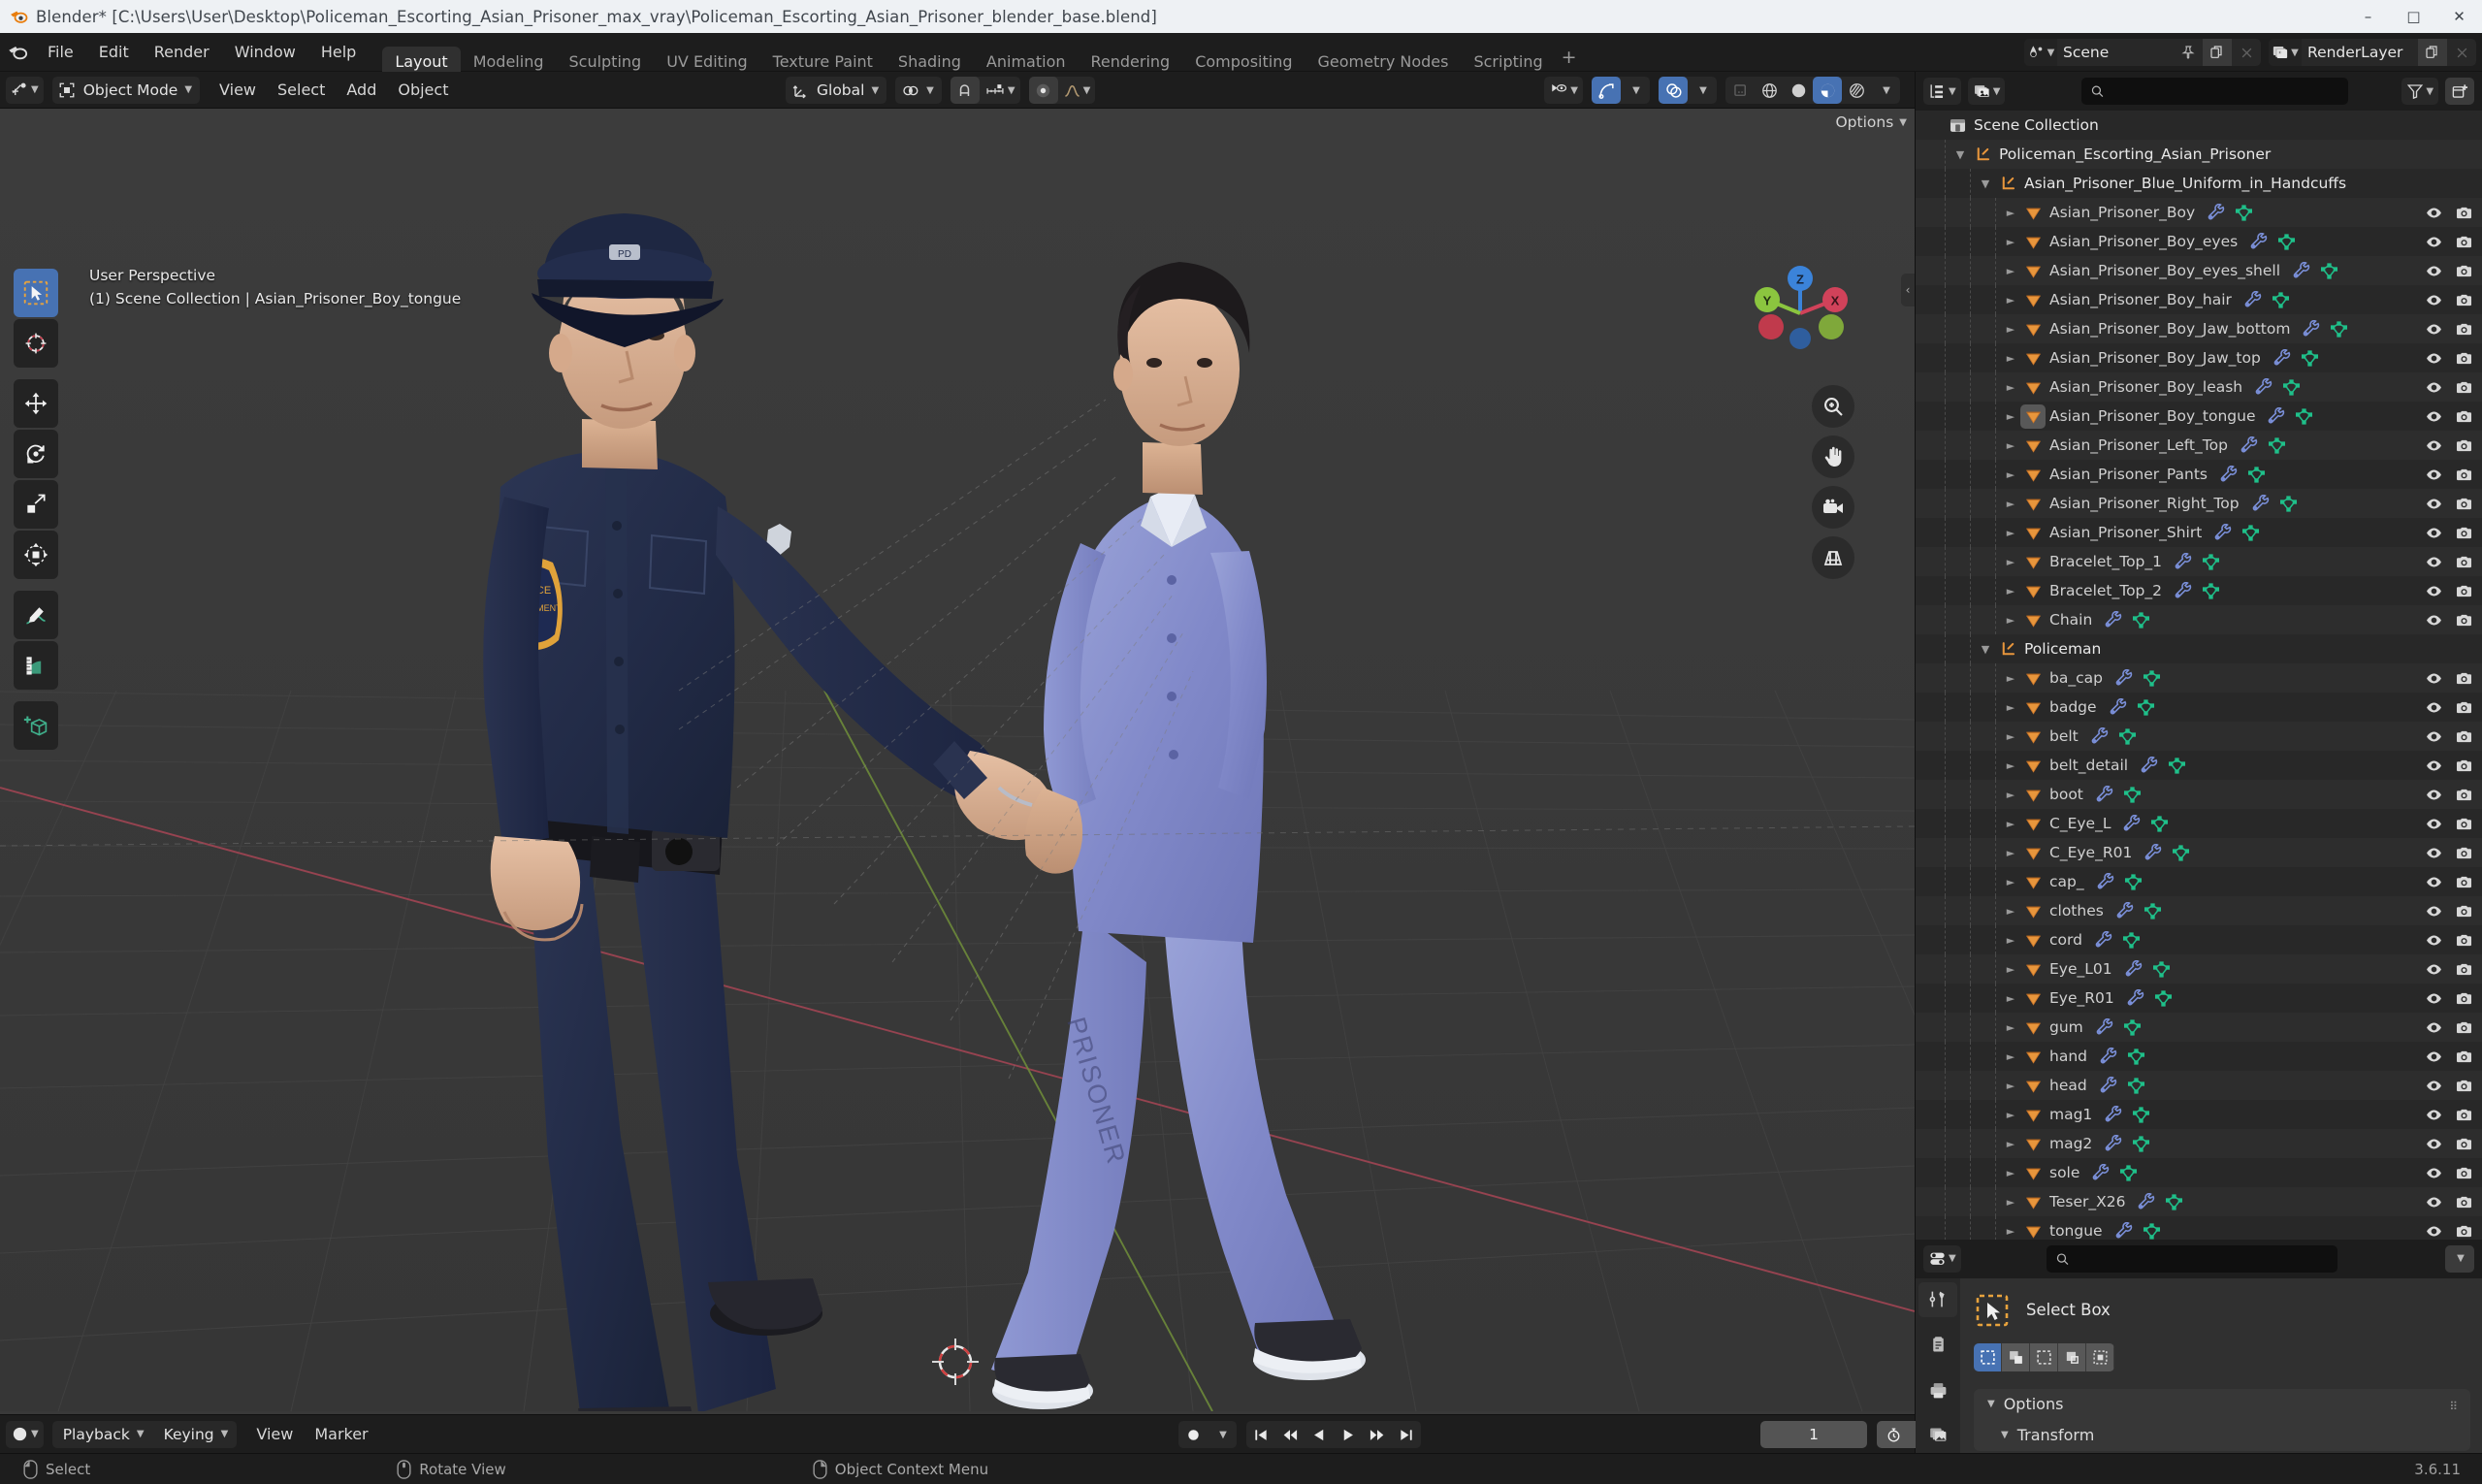  What do you see at coordinates (2222, 1405) in the screenshot?
I see `options-panel-header: ▼ Options ⠿` at bounding box center [2222, 1405].